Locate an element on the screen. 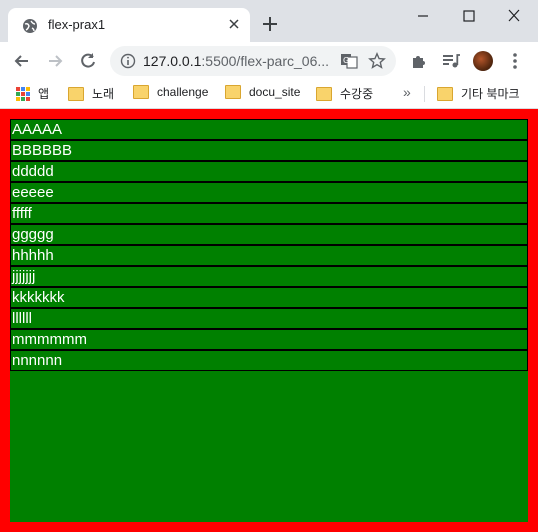 Image resolution: width=538 pixels, height=532 pixels. address-host: 127.0.0.1 is located at coordinates (172, 61).